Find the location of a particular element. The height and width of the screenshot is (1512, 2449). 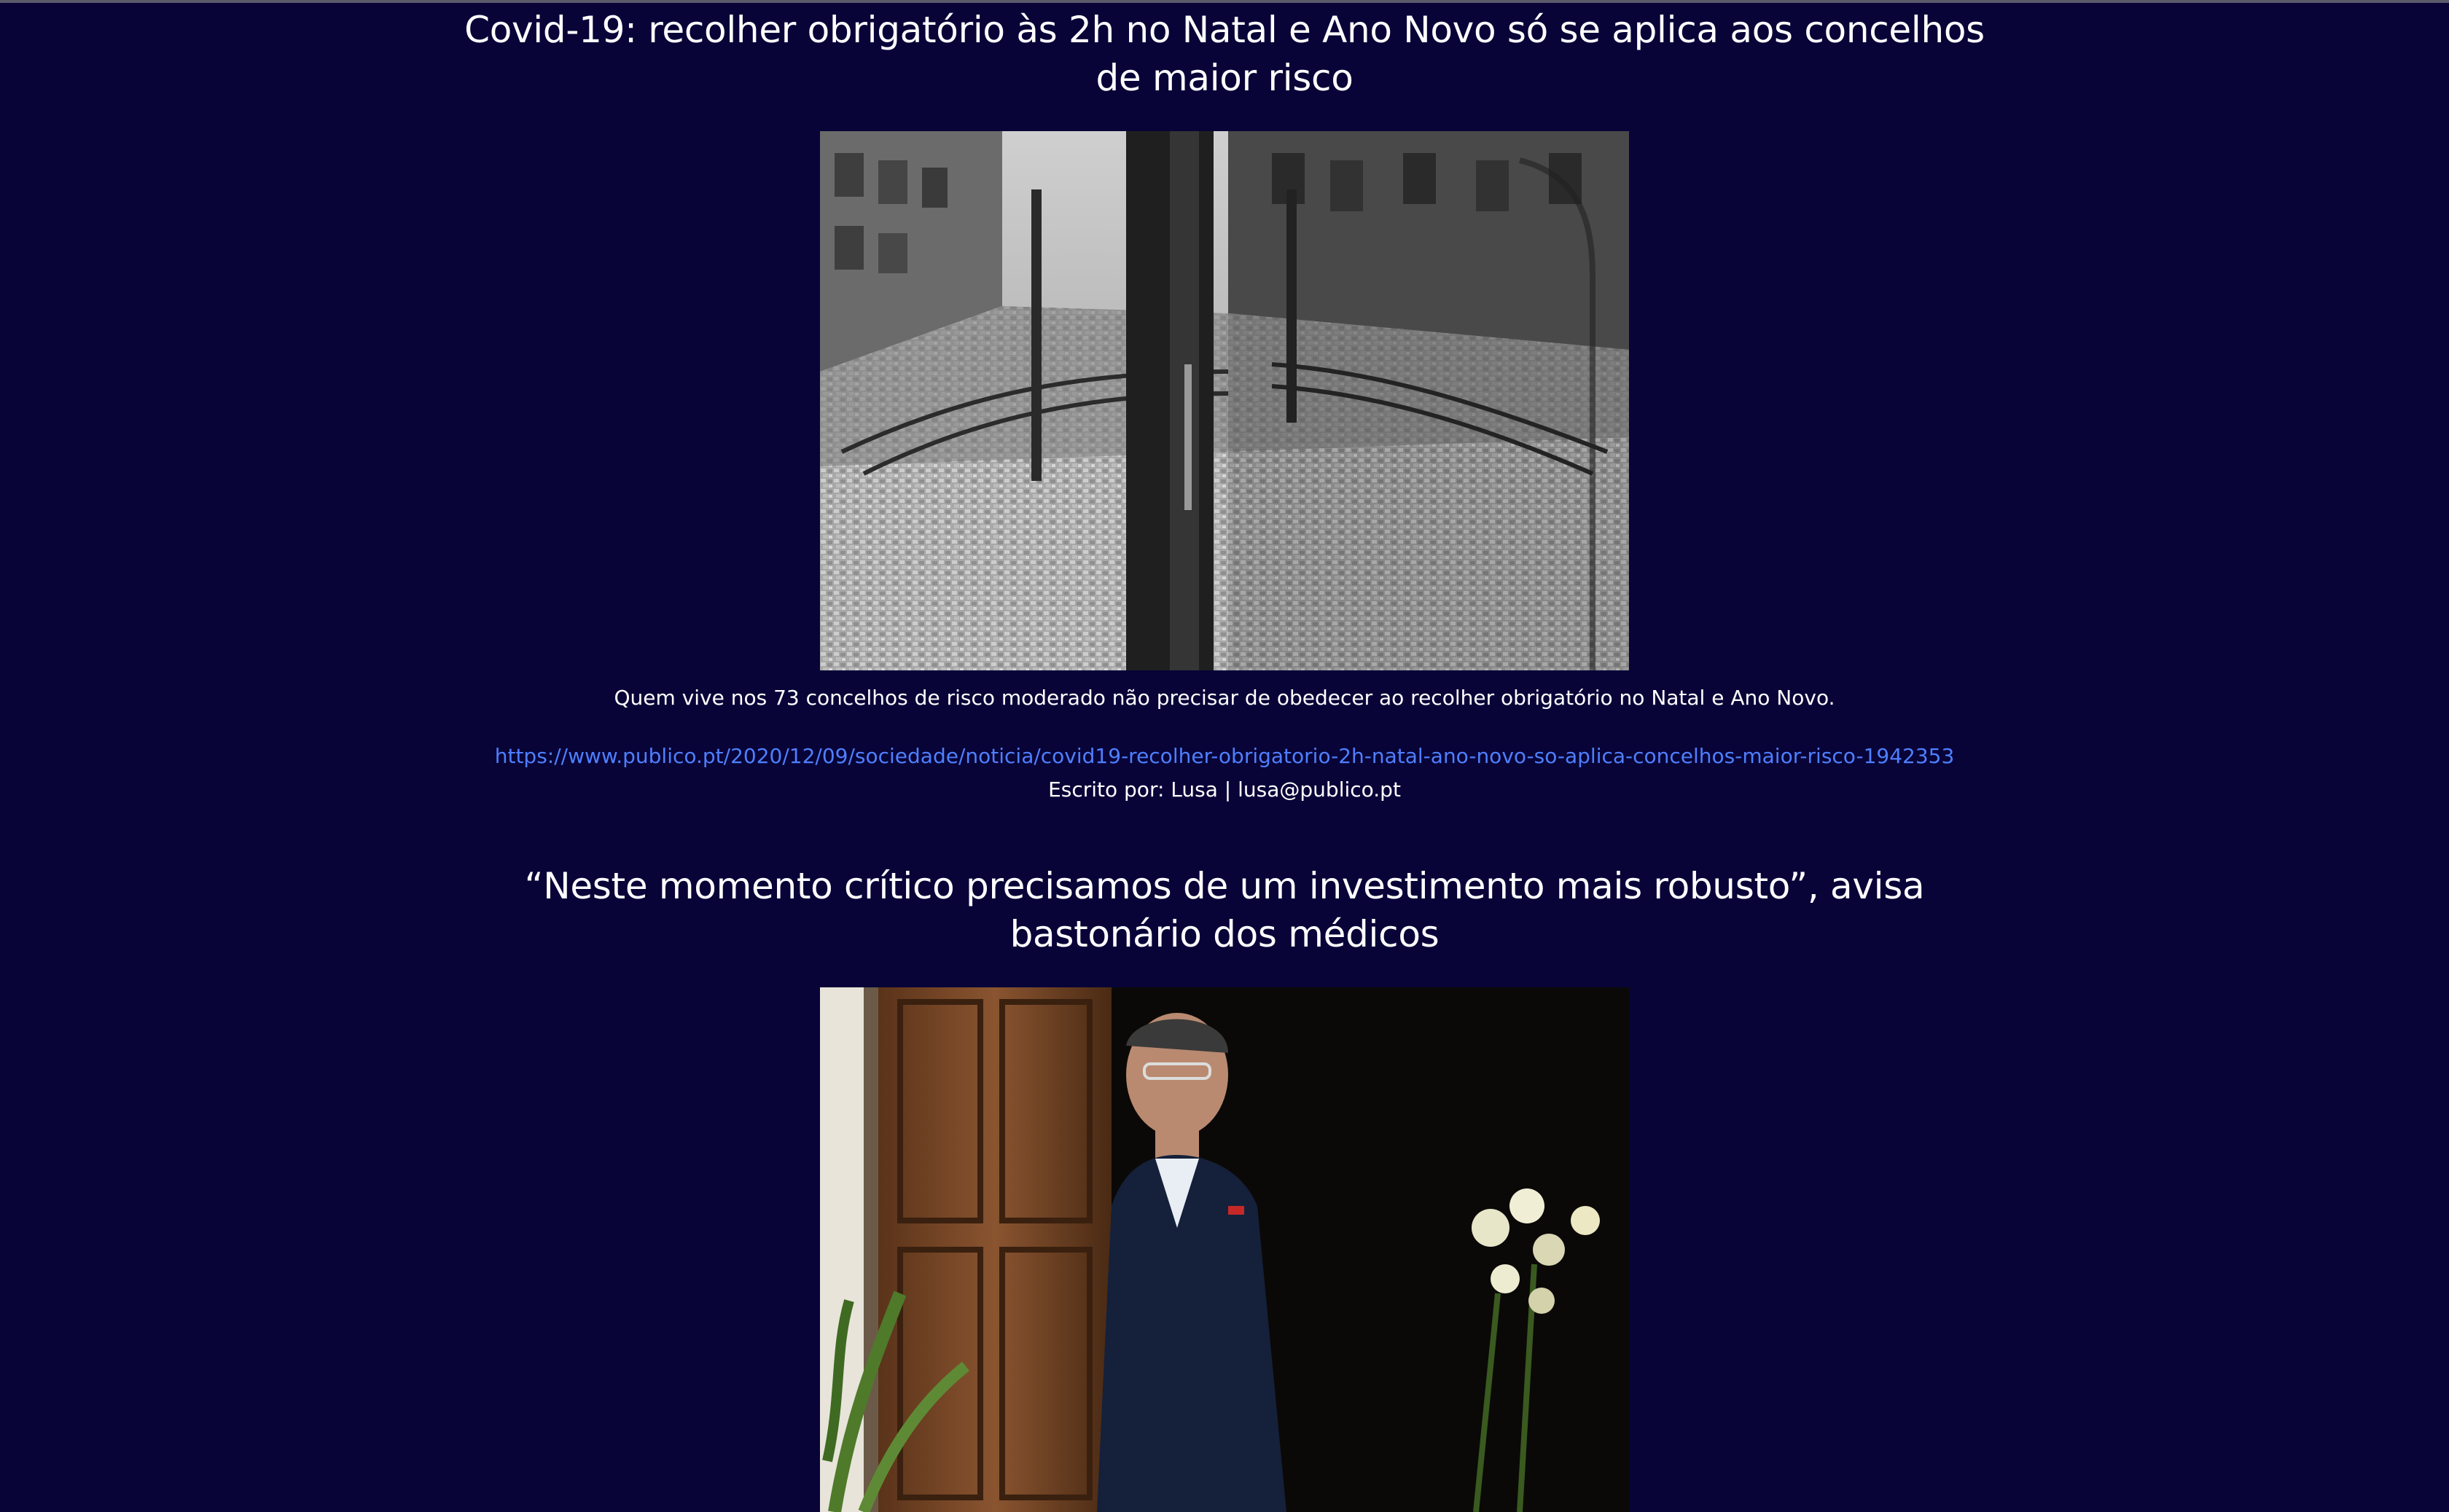

window-top-border is located at coordinates (1224, 1).